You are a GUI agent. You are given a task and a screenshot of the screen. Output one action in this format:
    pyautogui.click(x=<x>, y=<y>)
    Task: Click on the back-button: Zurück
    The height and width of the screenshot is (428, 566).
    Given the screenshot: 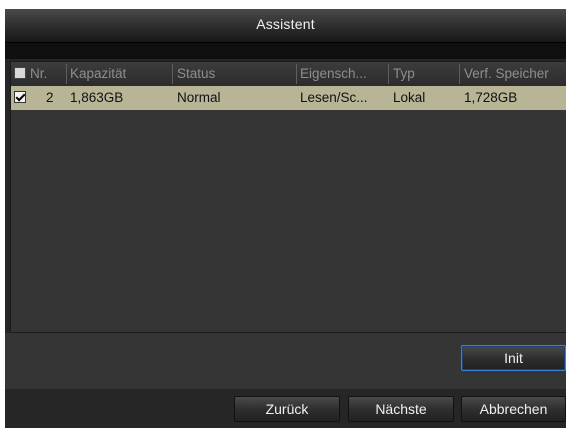 What is the action you would take?
    pyautogui.click(x=287, y=409)
    